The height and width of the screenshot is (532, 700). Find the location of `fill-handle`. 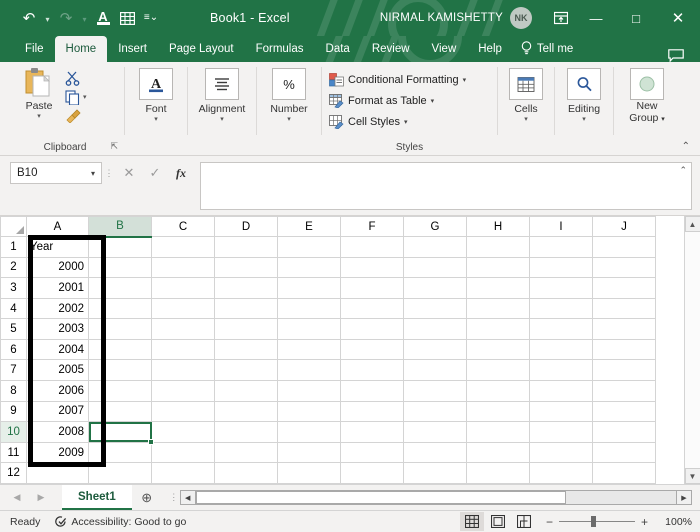

fill-handle is located at coordinates (151, 441).